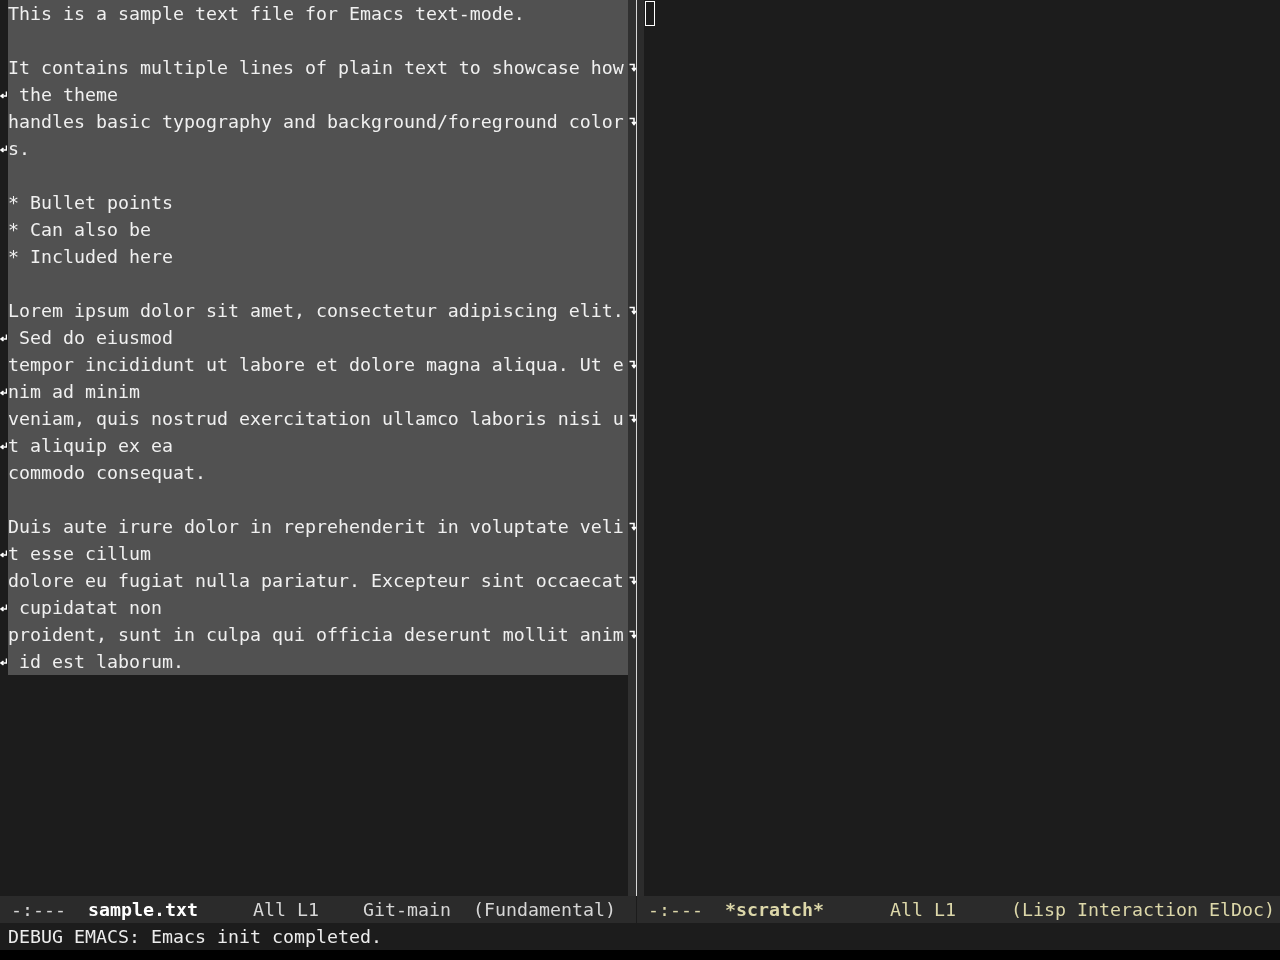 The height and width of the screenshot is (960, 1280). I want to click on text-line: t aliquip ex ea, so click(90, 445).